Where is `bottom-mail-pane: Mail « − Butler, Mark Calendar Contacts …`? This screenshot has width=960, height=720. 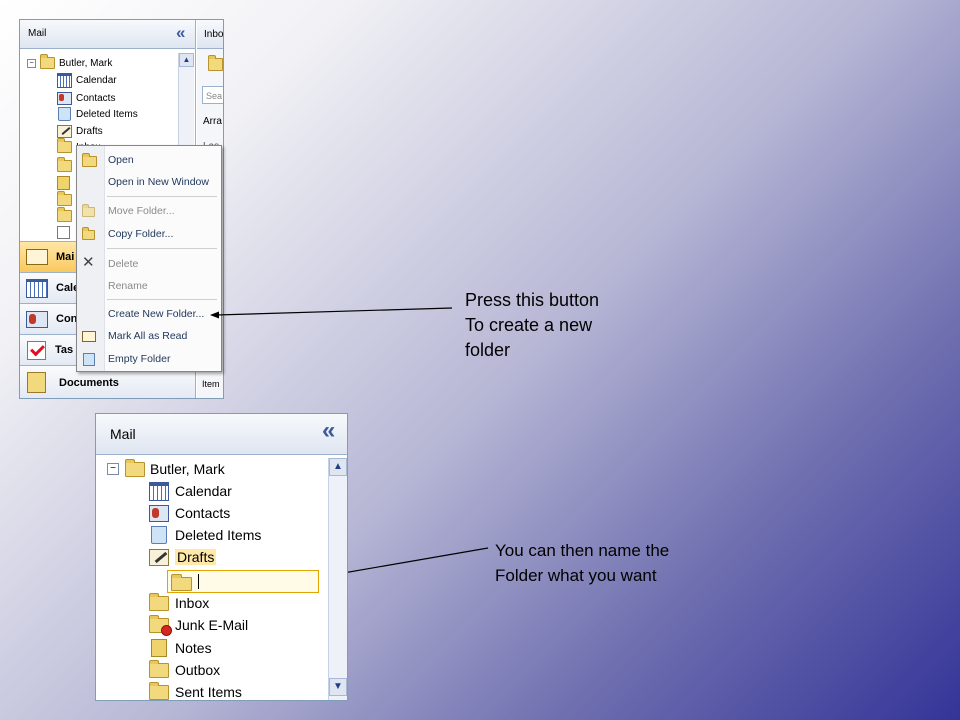
bottom-mail-pane: Mail « − Butler, Mark Calendar Contacts … is located at coordinates (221, 557).